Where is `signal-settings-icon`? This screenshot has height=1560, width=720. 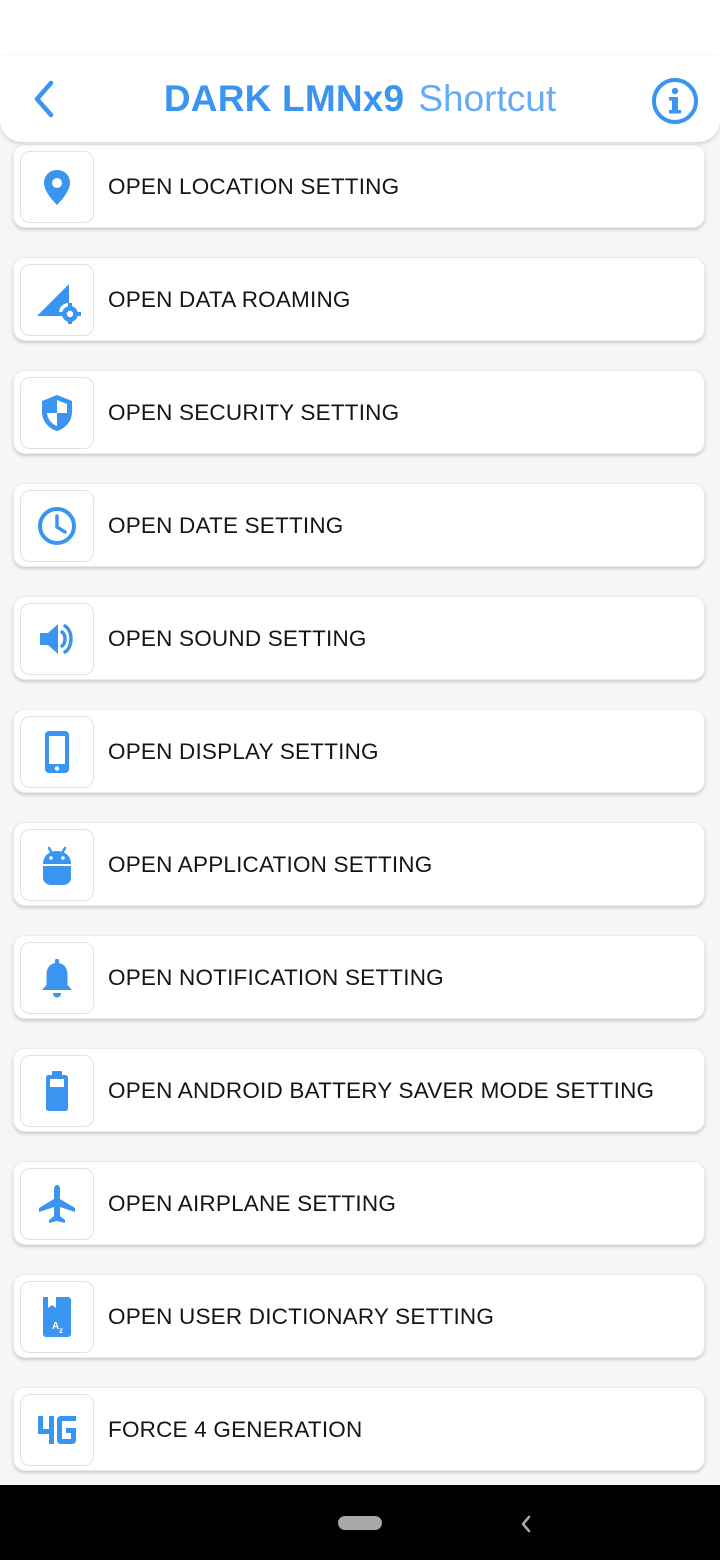 signal-settings-icon is located at coordinates (59, 304).